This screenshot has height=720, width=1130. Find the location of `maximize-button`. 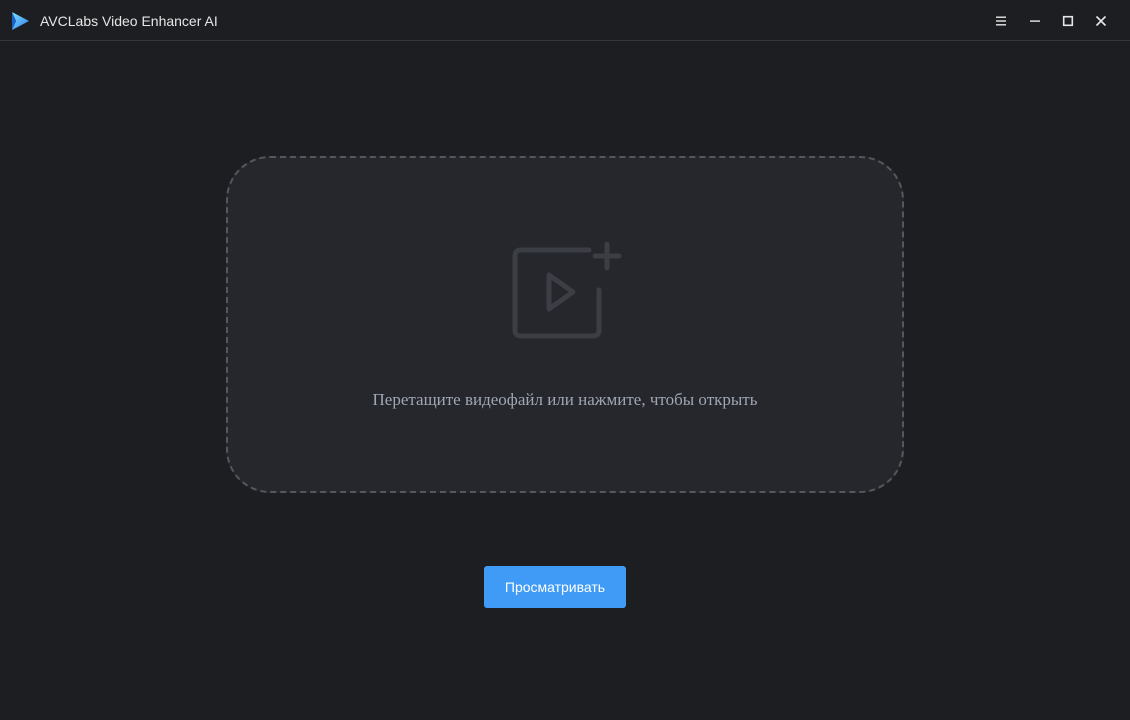

maximize-button is located at coordinates (1068, 21).